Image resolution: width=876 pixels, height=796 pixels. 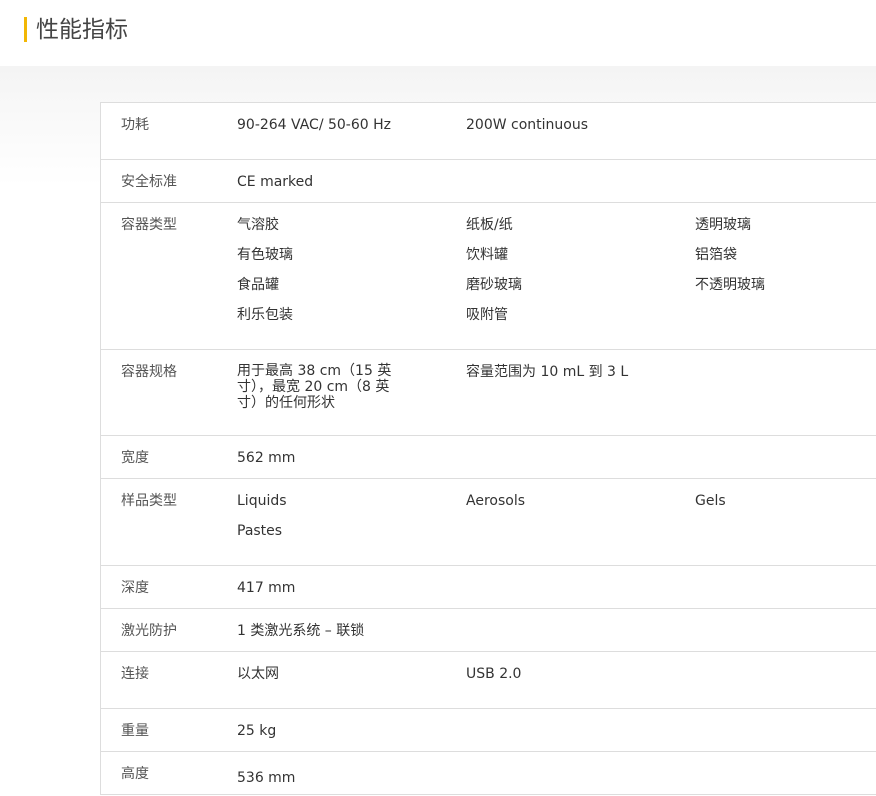 I want to click on spec-value: Gels, so click(x=710, y=501).